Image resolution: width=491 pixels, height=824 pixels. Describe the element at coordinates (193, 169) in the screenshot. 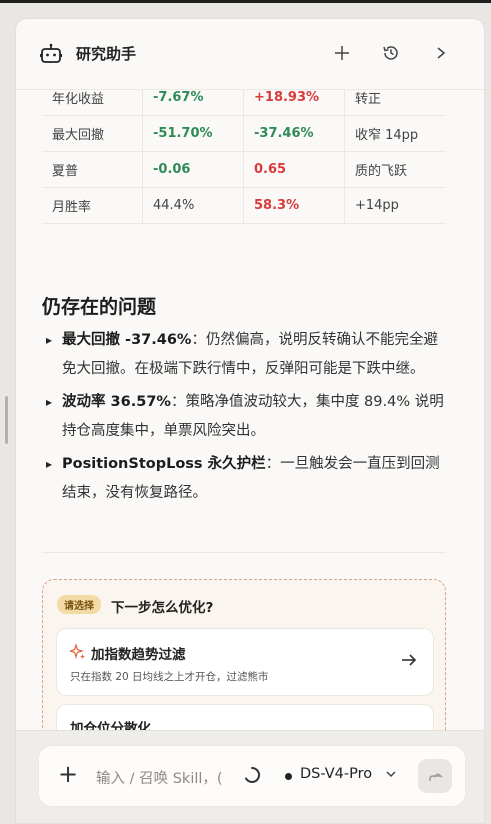

I see `metric-before: -0.06` at that location.